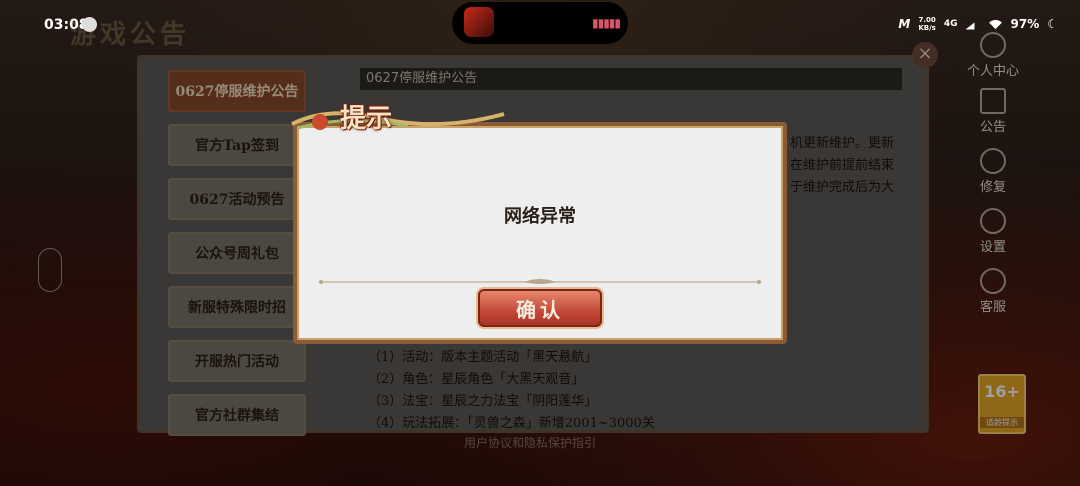 This screenshot has width=1080, height=486. What do you see at coordinates (950, 24) in the screenshot?
I see `network-type: 4G` at bounding box center [950, 24].